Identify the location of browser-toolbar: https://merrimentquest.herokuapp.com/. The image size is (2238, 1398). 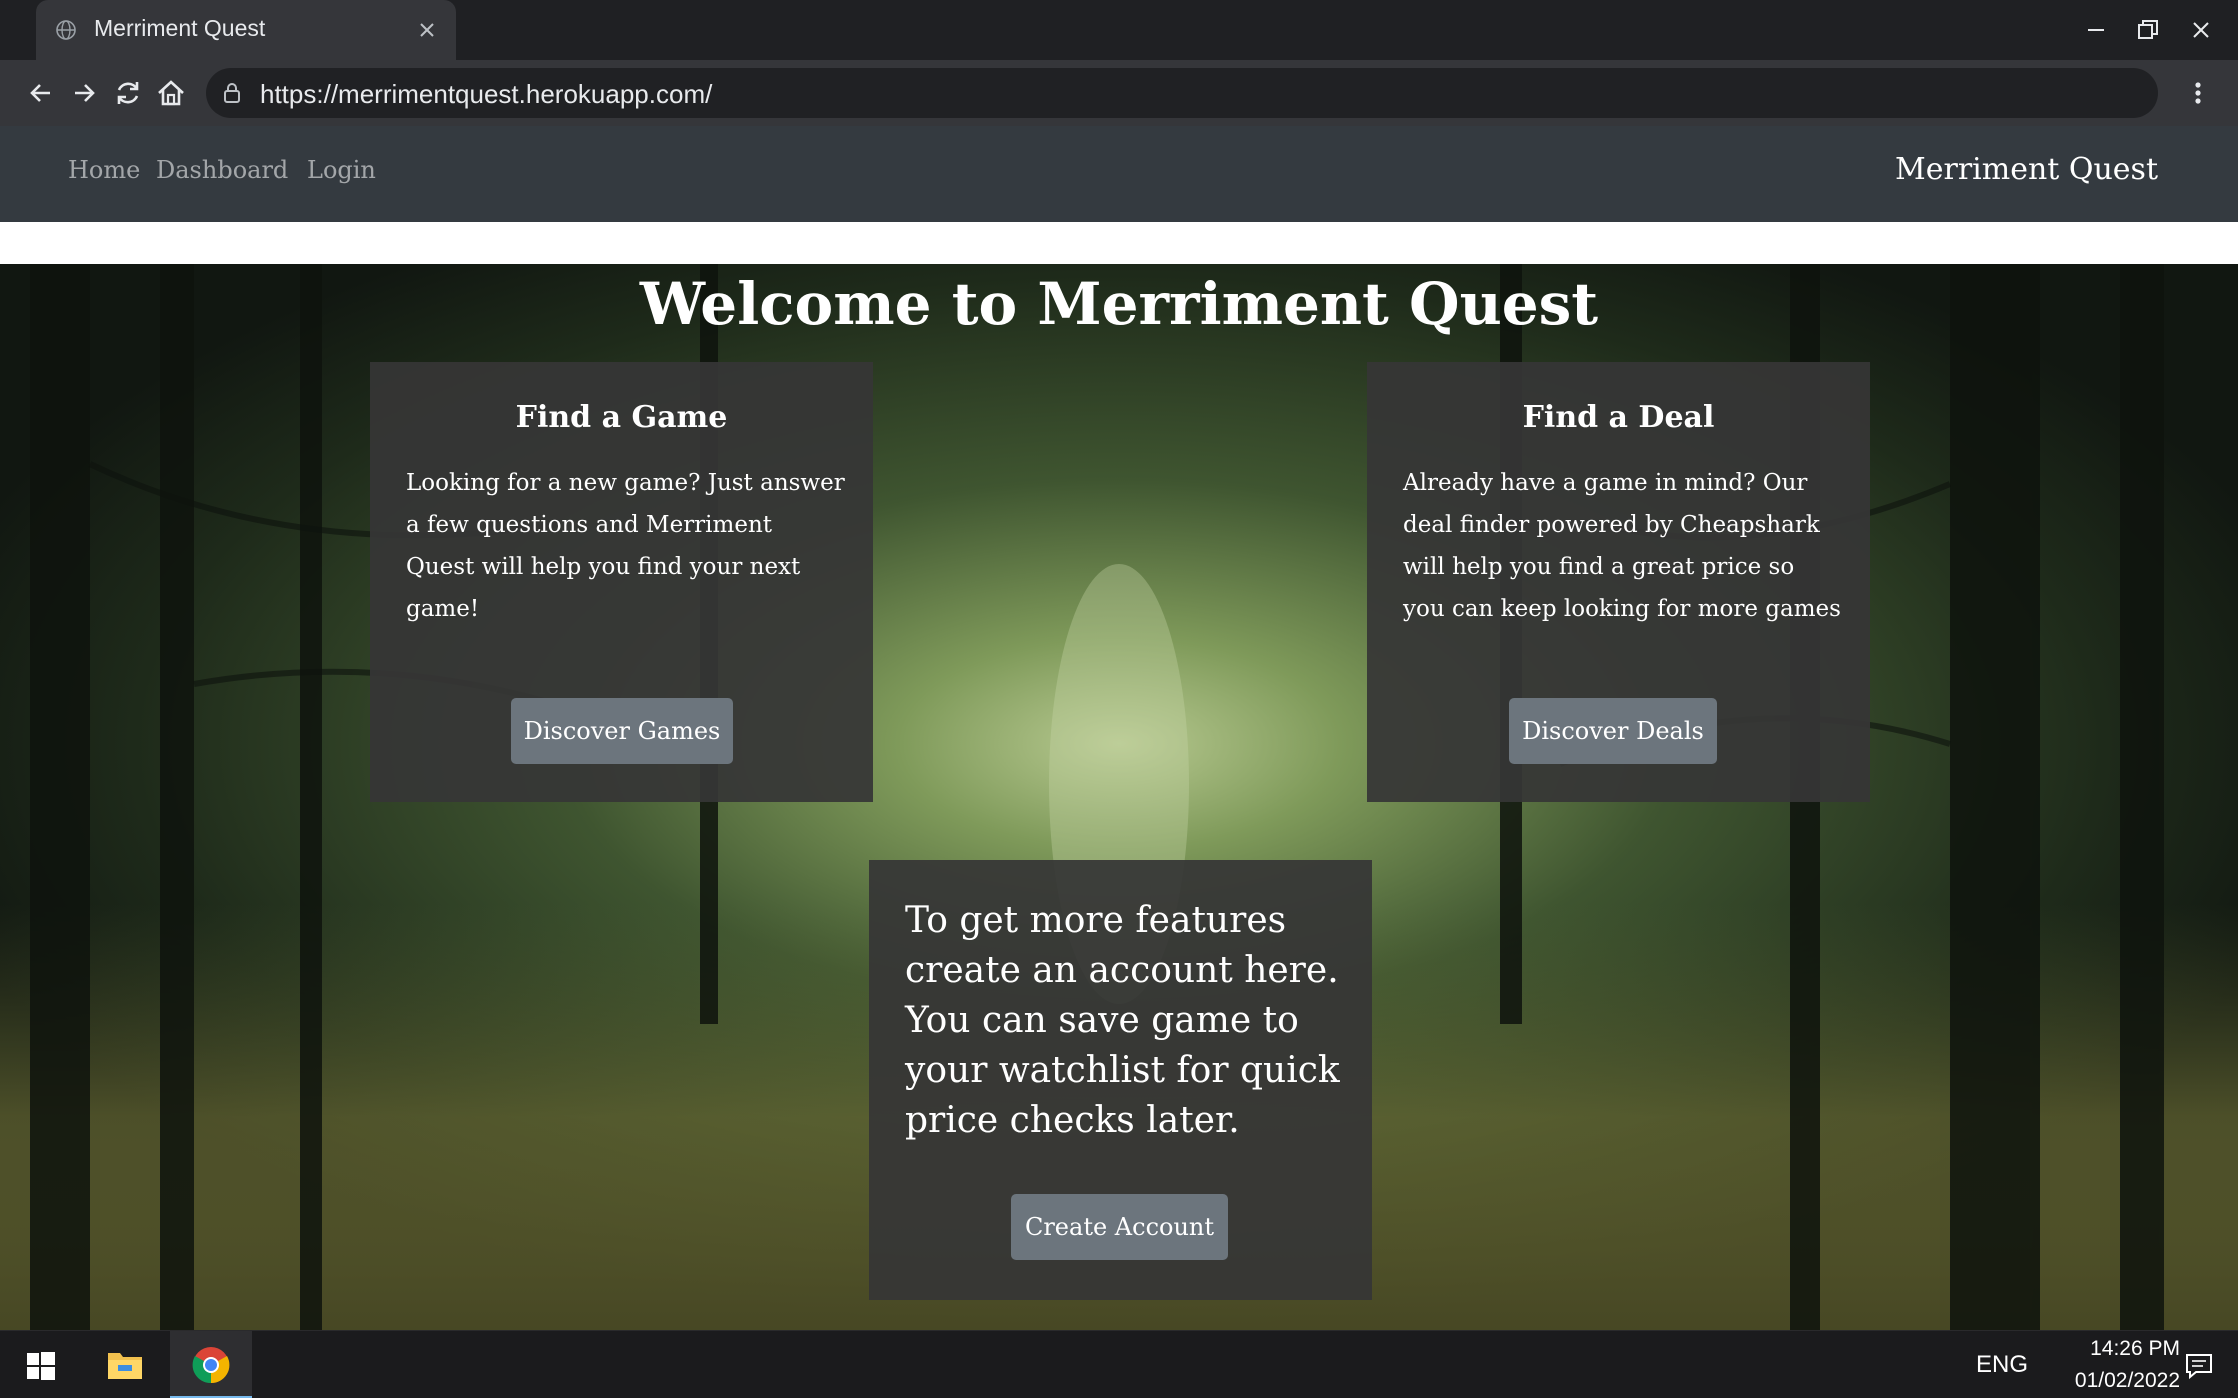
(1119, 93).